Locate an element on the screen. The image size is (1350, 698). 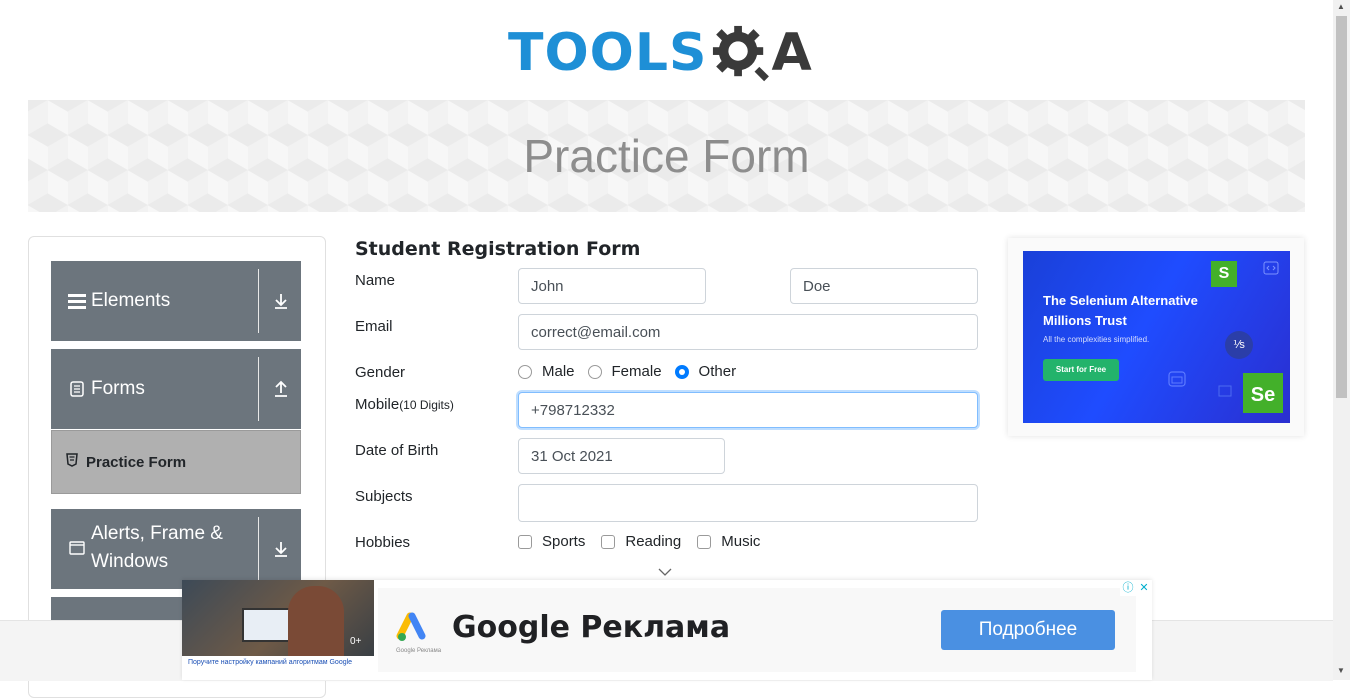
person-image is located at coordinates (316, 626).